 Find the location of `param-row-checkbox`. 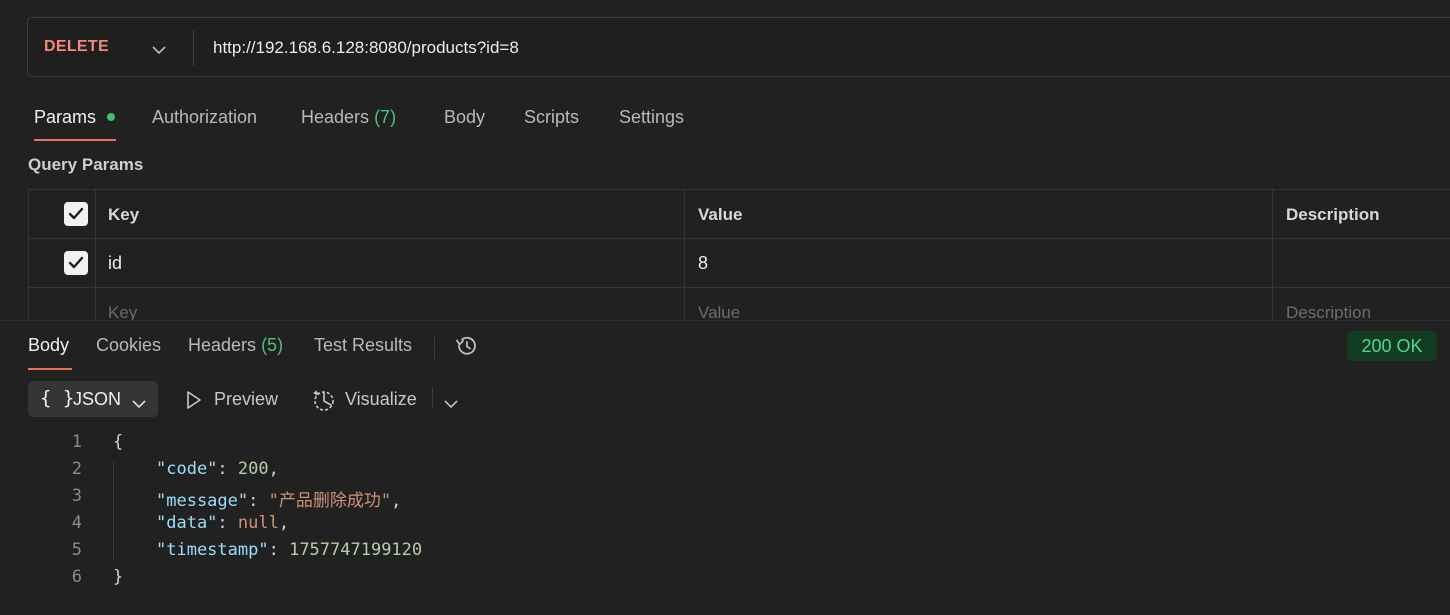

param-row-checkbox is located at coordinates (76, 263).